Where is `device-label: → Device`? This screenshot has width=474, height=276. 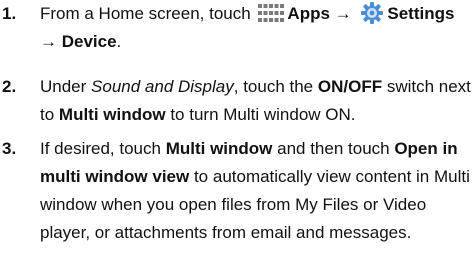 device-label: → Device is located at coordinates (78, 41).